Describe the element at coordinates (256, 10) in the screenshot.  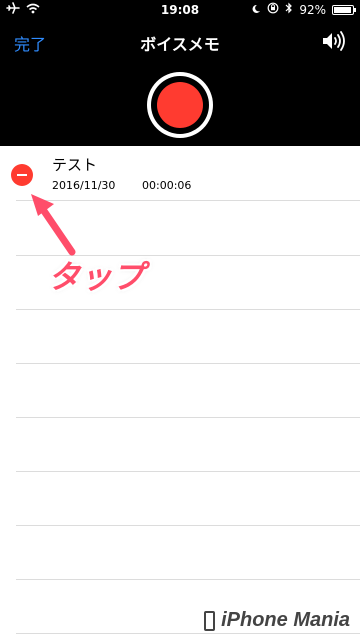
I see `moon-icon` at that location.